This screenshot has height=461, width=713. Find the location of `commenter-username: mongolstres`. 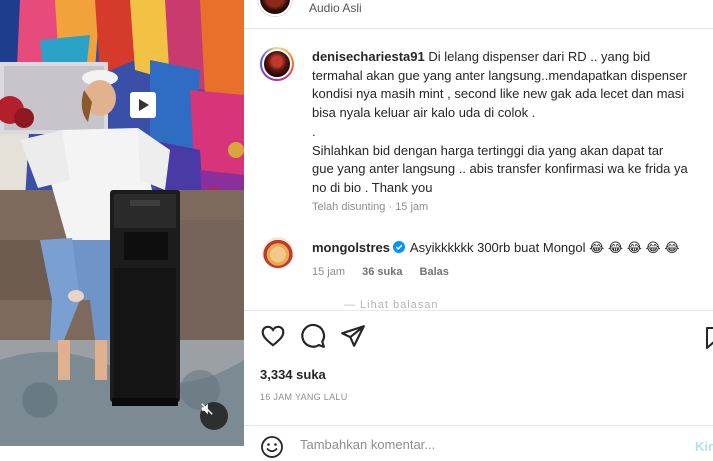

commenter-username: mongolstres is located at coordinates (351, 247).